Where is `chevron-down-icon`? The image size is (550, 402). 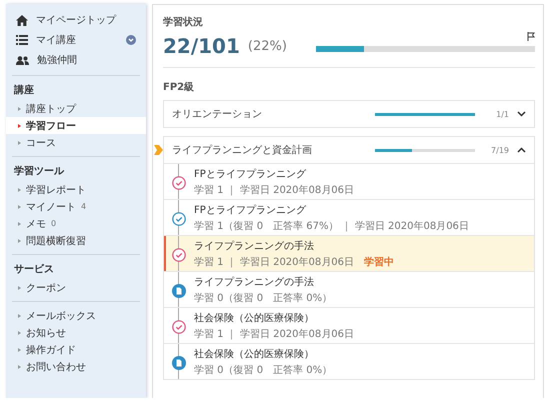 chevron-down-icon is located at coordinates (521, 114).